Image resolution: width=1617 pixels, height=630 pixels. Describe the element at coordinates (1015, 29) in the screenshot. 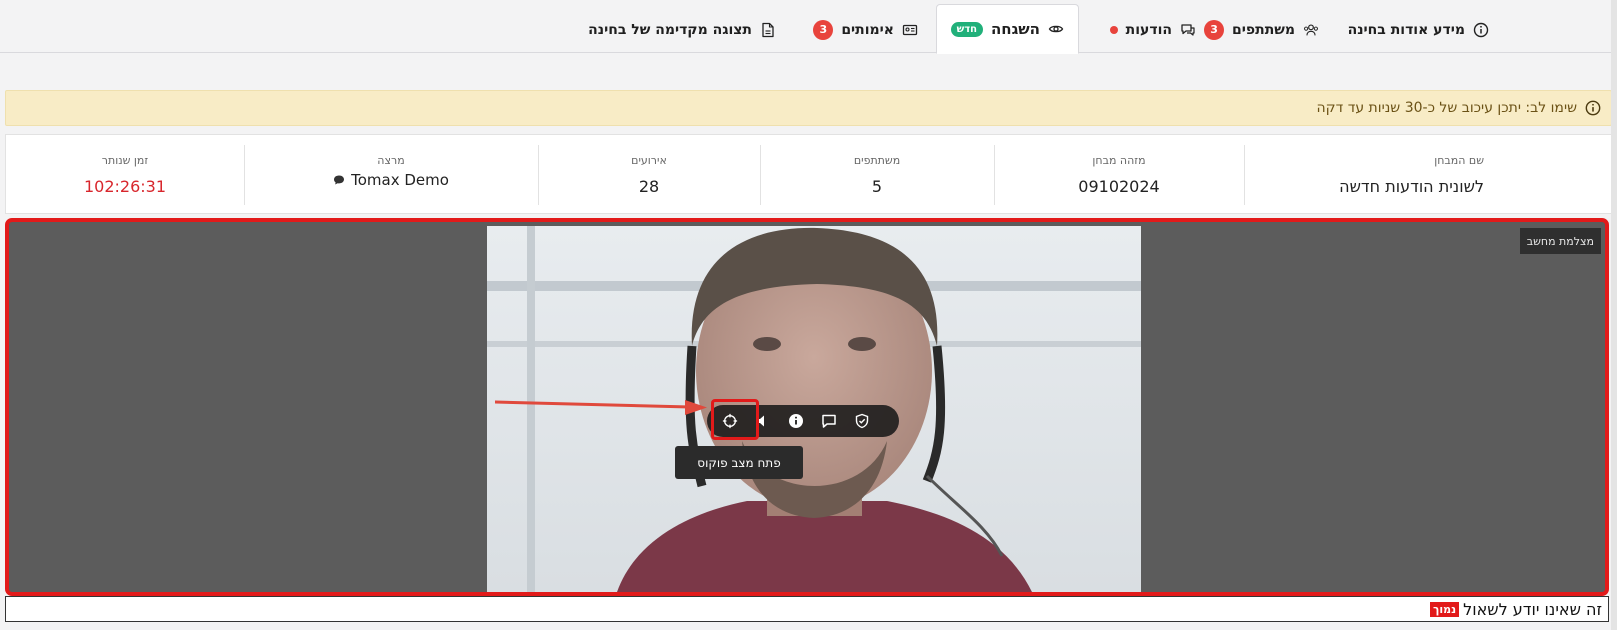

I see `tab-label: השגחה` at that location.